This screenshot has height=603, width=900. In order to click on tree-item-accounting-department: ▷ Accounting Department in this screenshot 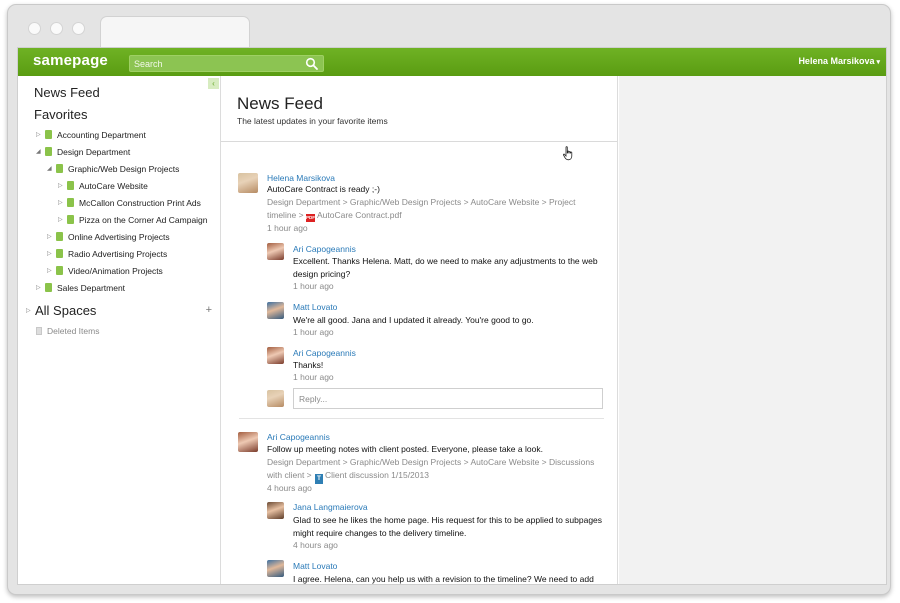, I will do `click(119, 135)`.